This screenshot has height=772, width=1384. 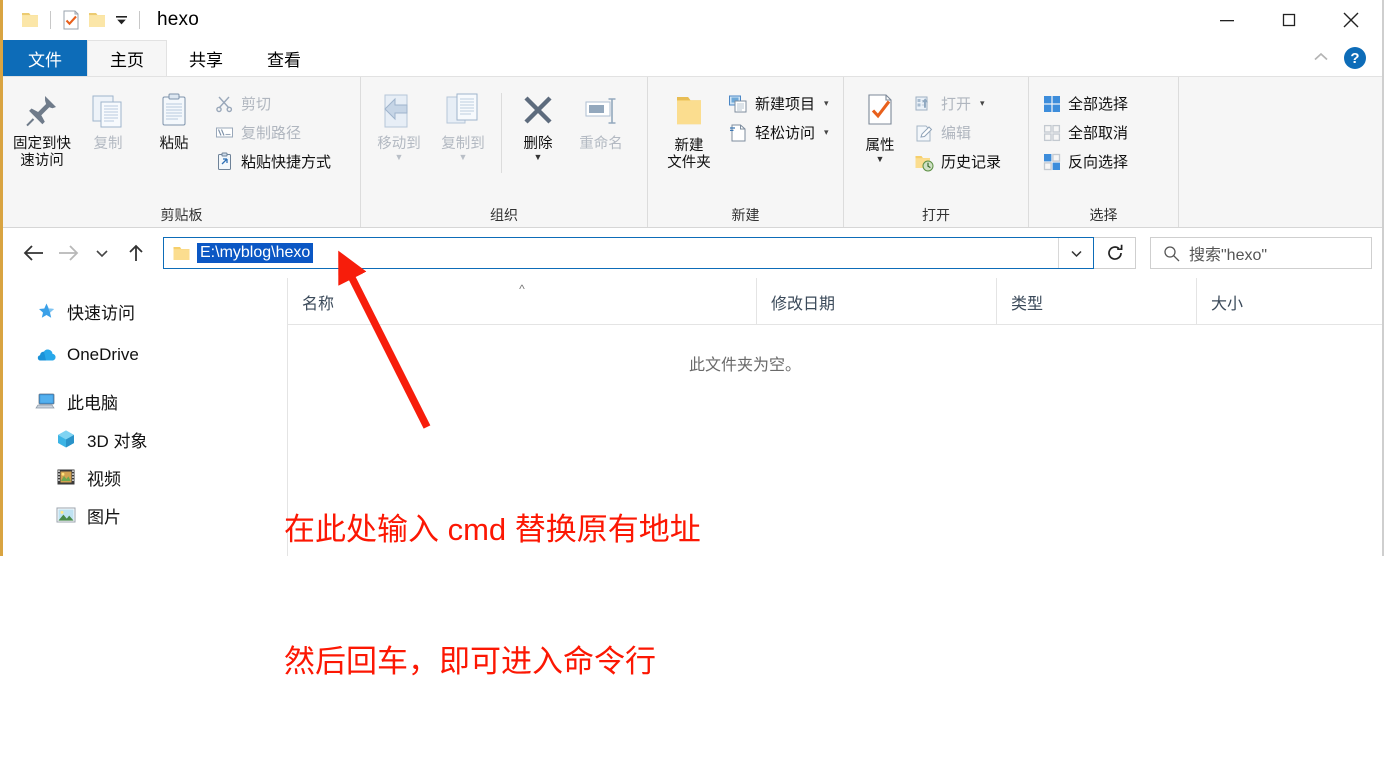 I want to click on select-all-icon, so click(x=1052, y=103).